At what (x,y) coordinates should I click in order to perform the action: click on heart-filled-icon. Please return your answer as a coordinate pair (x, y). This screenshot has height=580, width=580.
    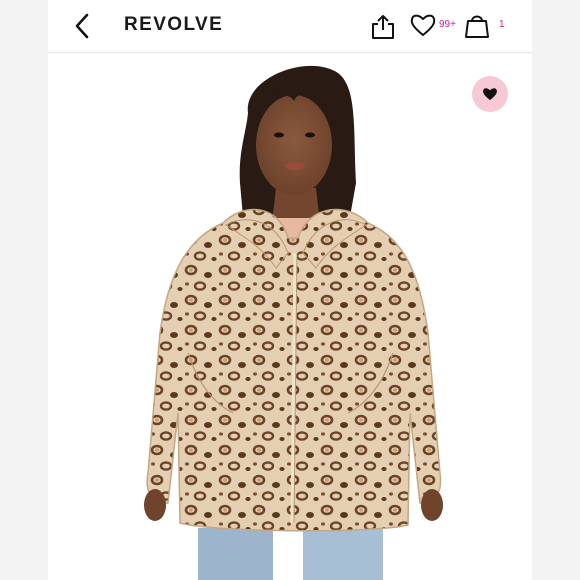
    Looking at the image, I should click on (490, 94).